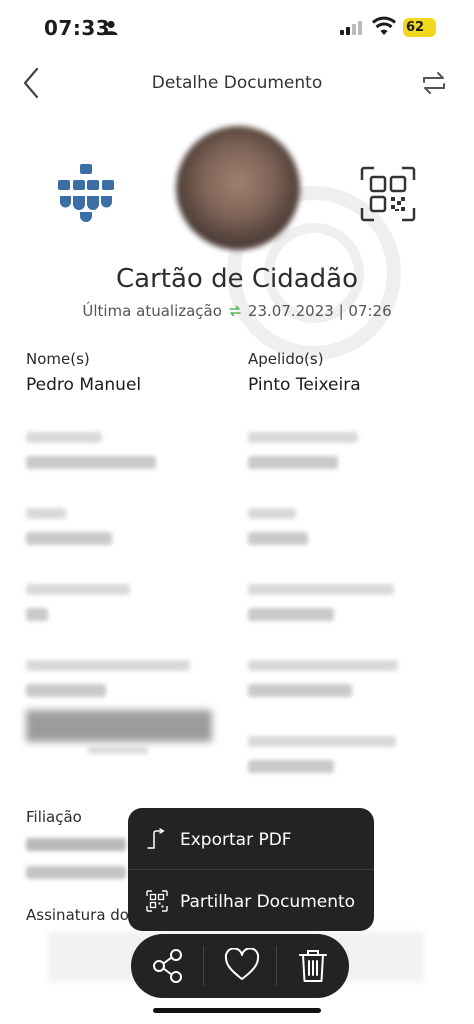 This screenshot has width=474, height=1024. I want to click on delete-button, so click(313, 966).